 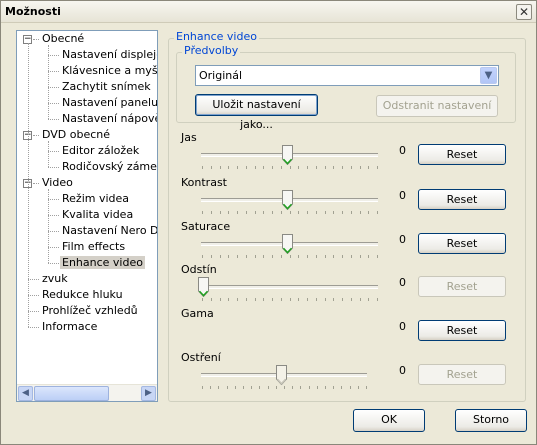 I want to click on tree-item-label: Rodičovský zámek, so click(x=109, y=166).